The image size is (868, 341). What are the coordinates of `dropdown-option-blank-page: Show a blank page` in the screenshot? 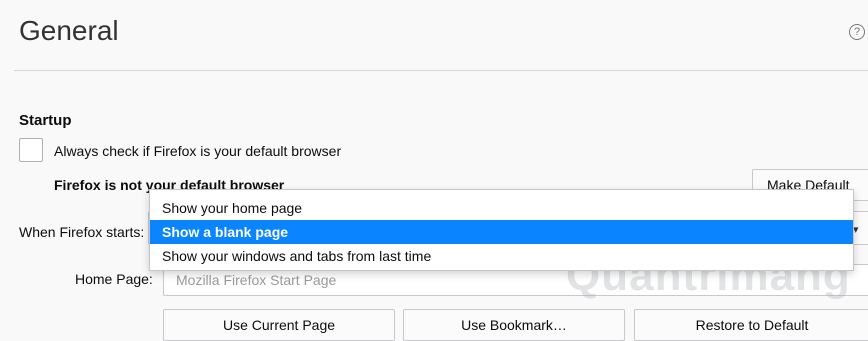 It's located at (501, 232).